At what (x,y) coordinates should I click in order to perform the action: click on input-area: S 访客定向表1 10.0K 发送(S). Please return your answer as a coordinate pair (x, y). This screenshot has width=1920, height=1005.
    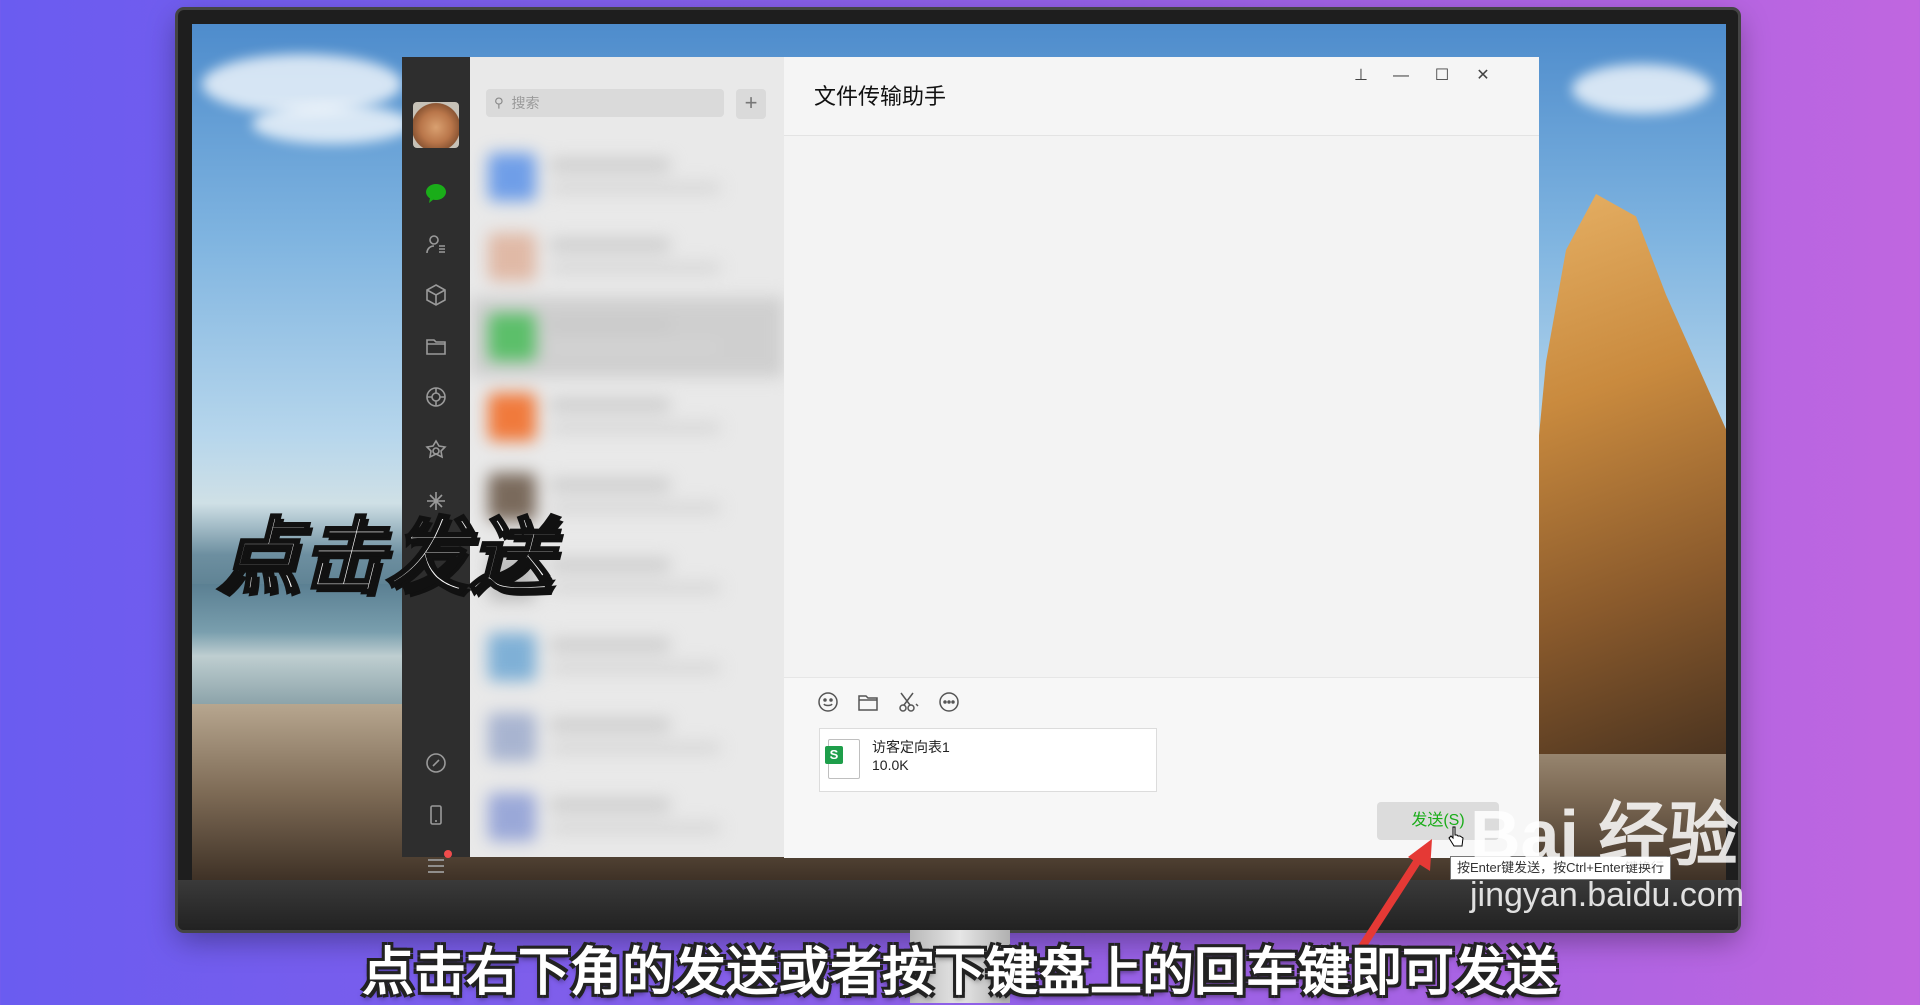
    Looking at the image, I should click on (1161, 767).